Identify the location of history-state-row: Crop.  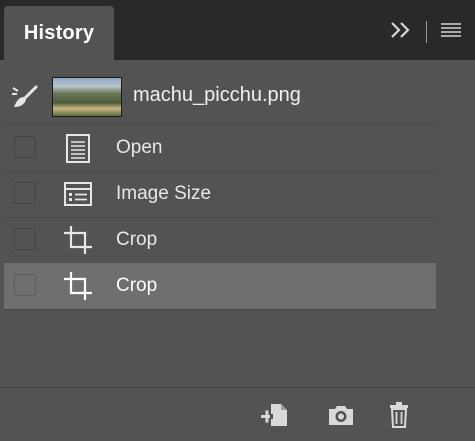
(220, 240).